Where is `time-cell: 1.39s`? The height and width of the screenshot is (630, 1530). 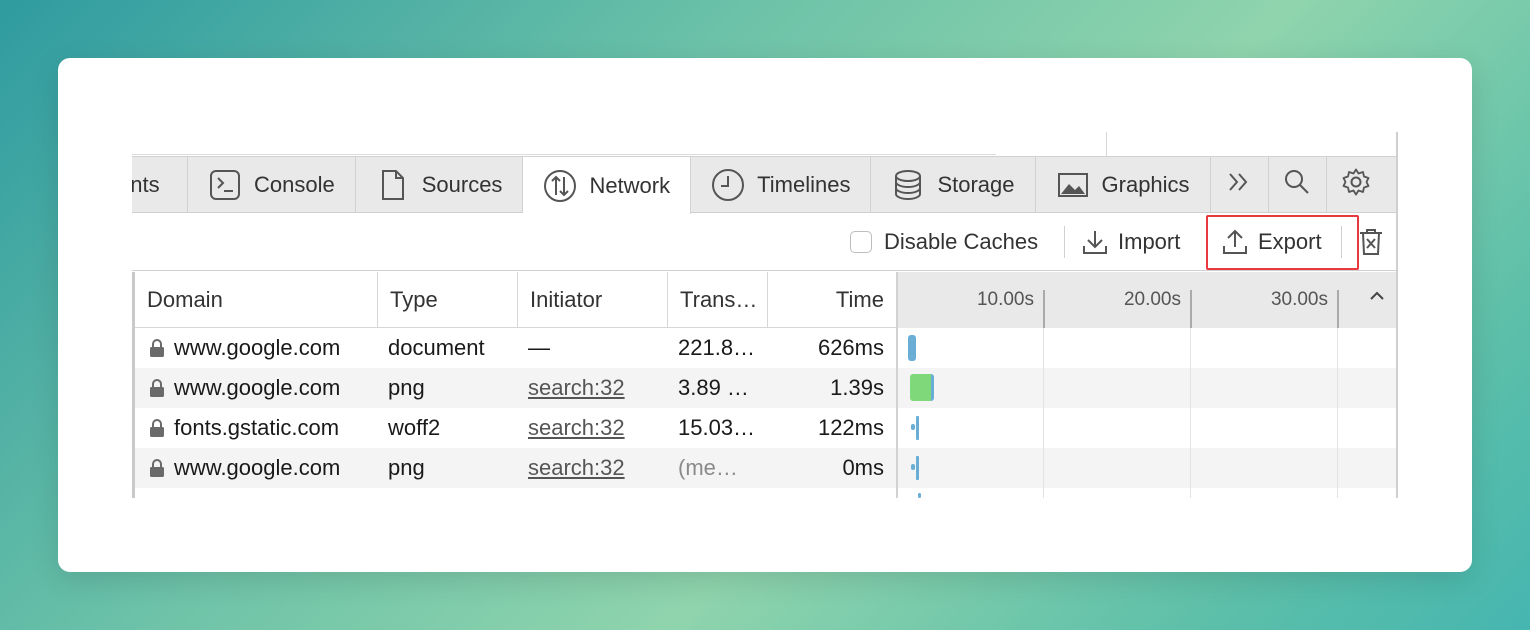
time-cell: 1.39s is located at coordinates (857, 387).